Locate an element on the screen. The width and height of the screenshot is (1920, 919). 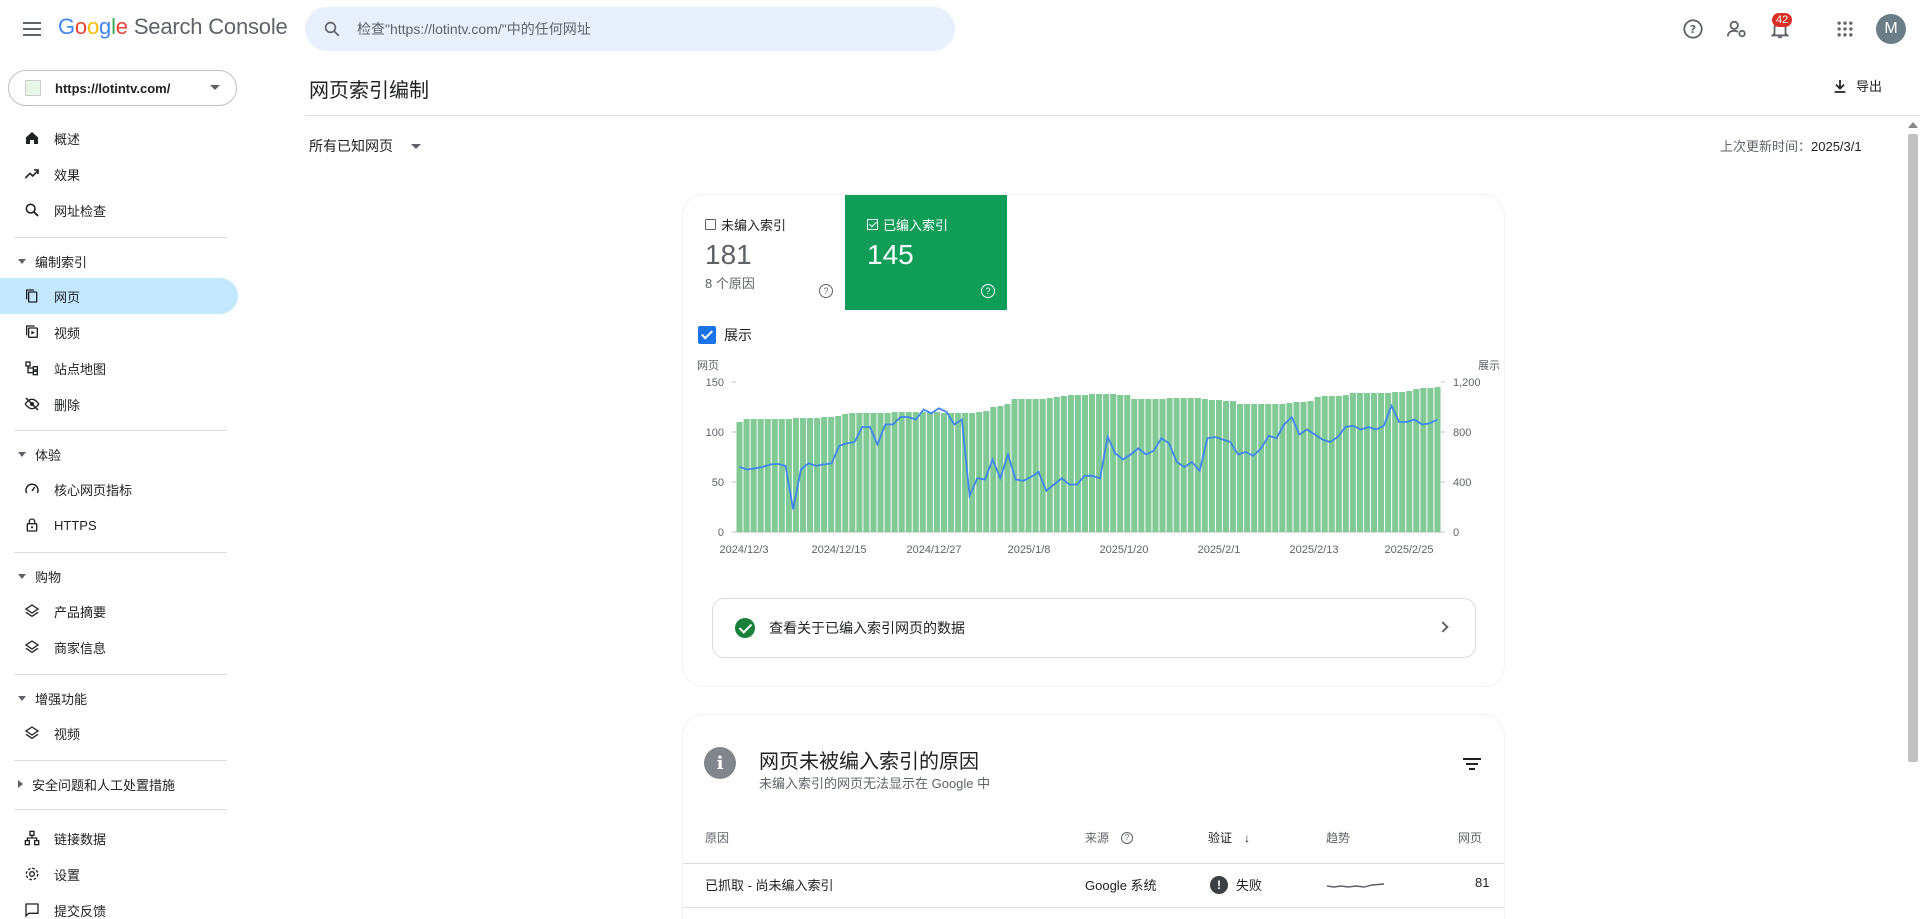
reasons-title: 网页未被编入索引的原因 is located at coordinates (869, 762).